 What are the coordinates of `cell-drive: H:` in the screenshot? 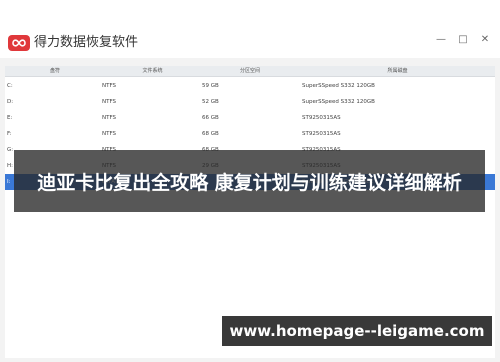 It's located at (10, 166).